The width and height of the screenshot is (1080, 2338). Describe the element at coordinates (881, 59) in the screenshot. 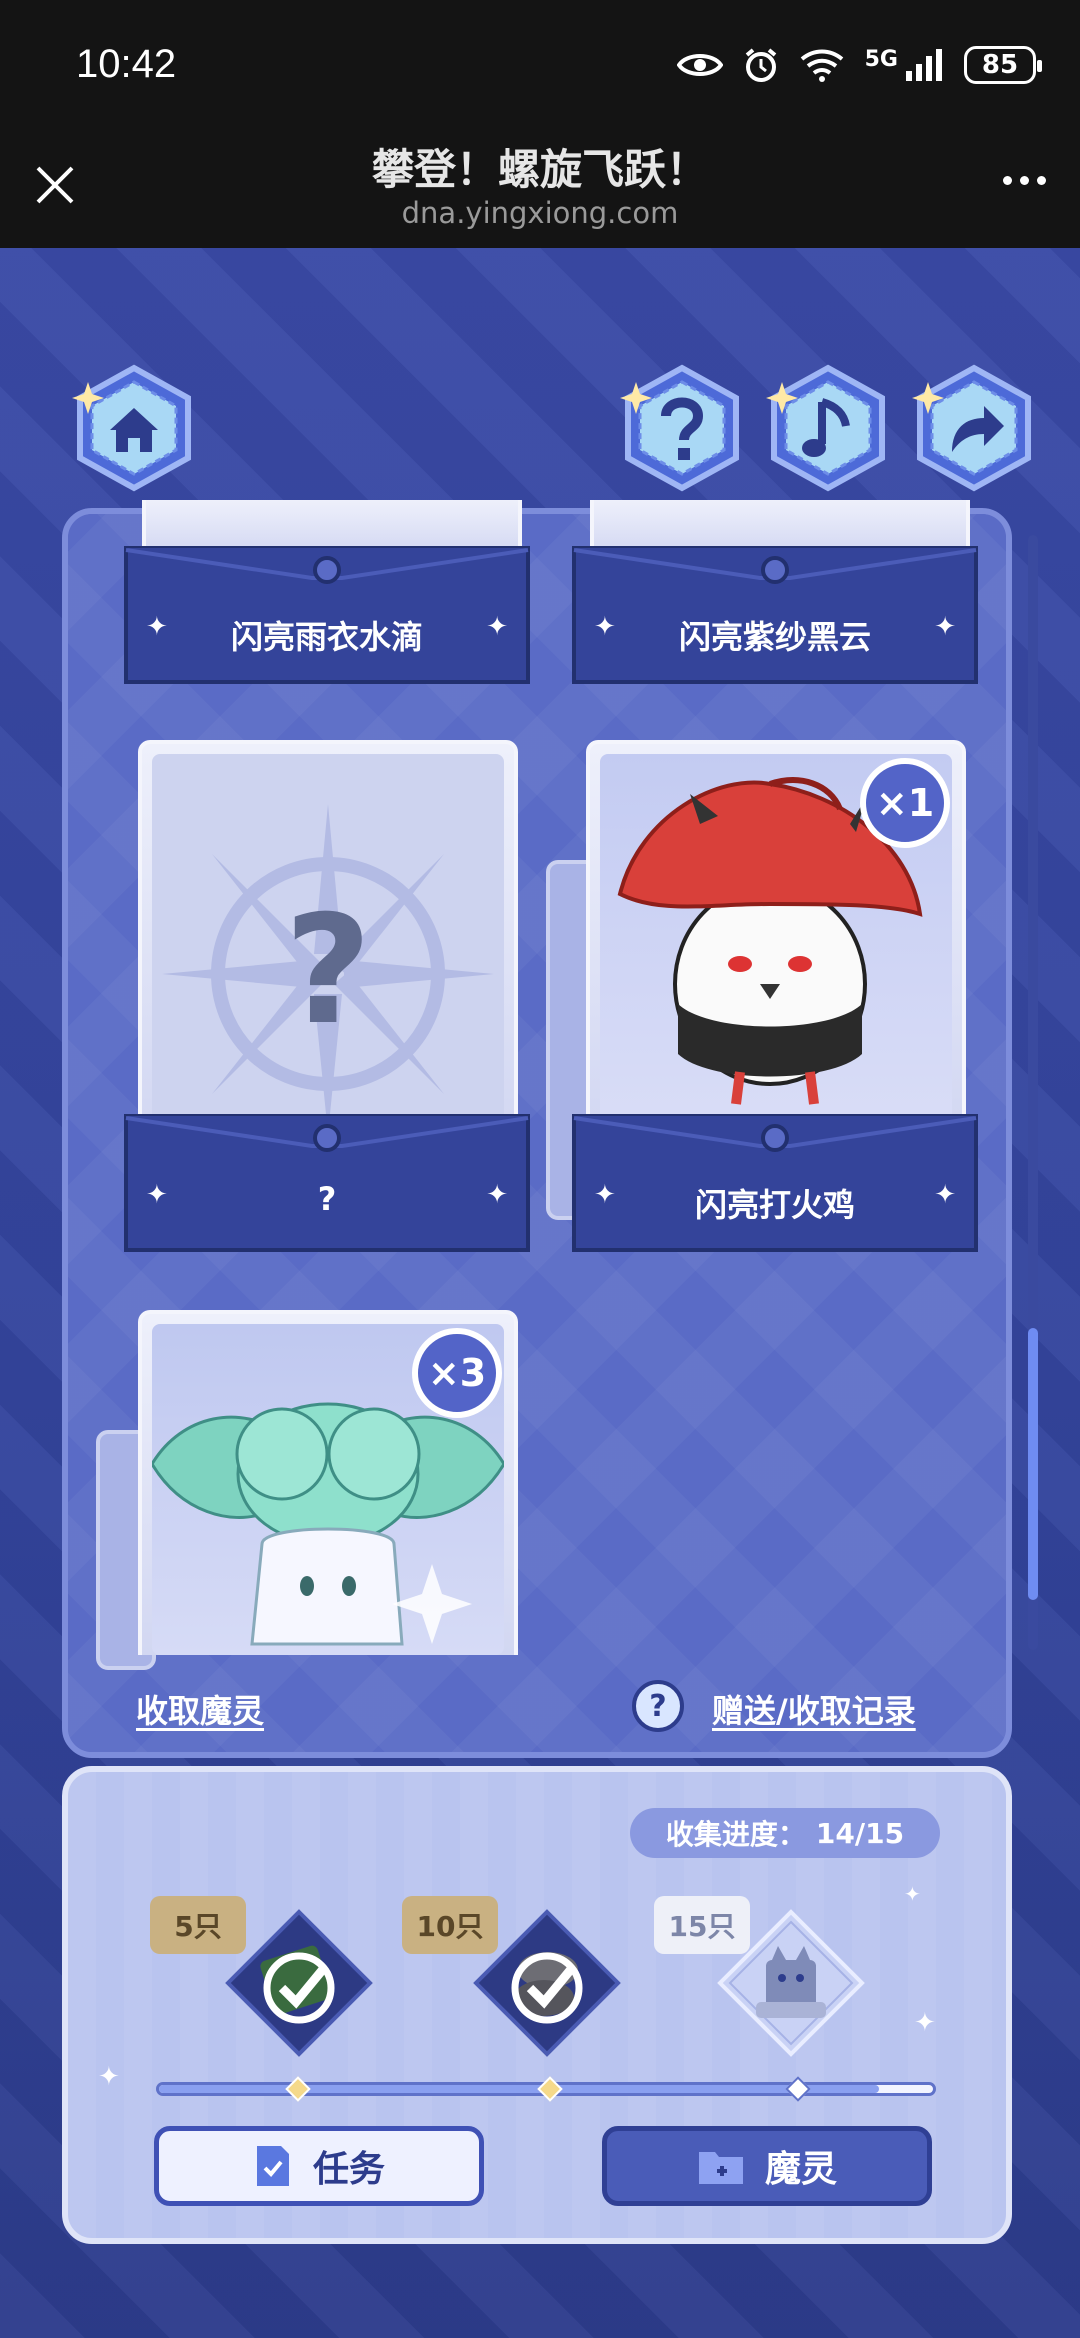

I see `network-type: 5G` at that location.